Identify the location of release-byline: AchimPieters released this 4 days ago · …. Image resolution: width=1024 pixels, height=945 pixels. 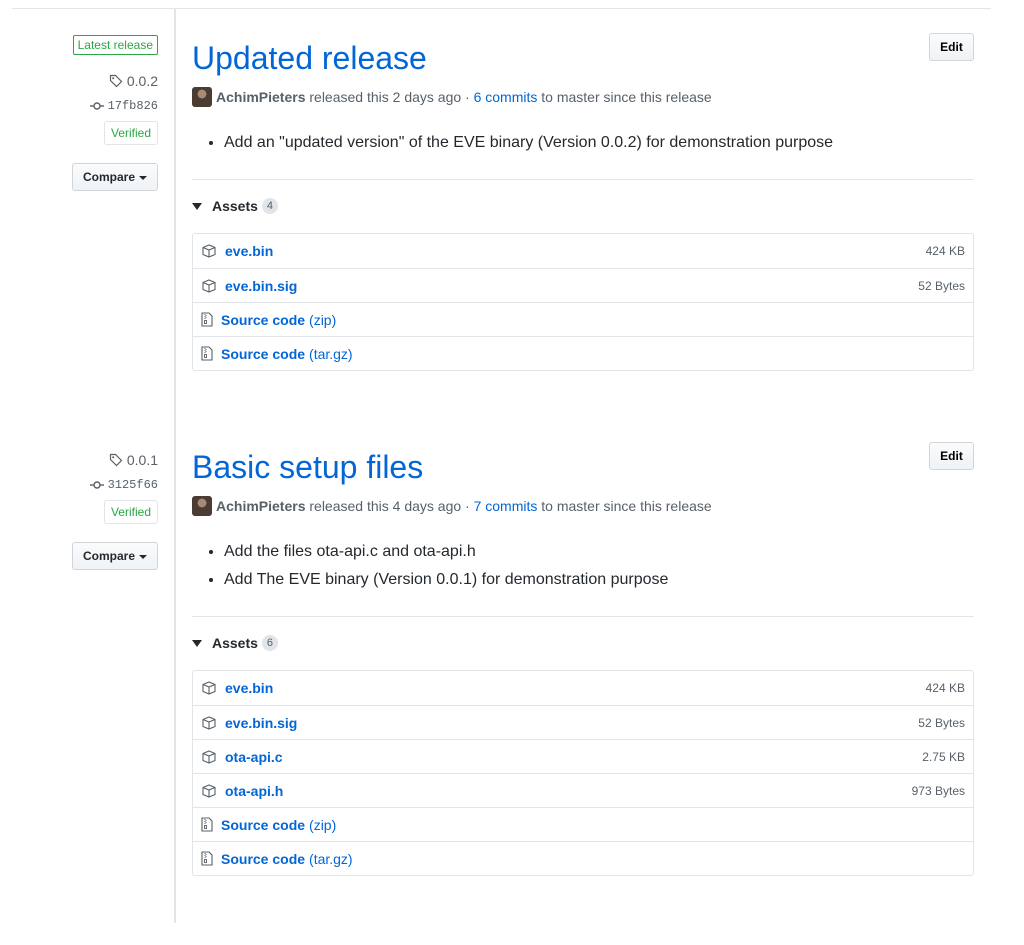
(452, 506).